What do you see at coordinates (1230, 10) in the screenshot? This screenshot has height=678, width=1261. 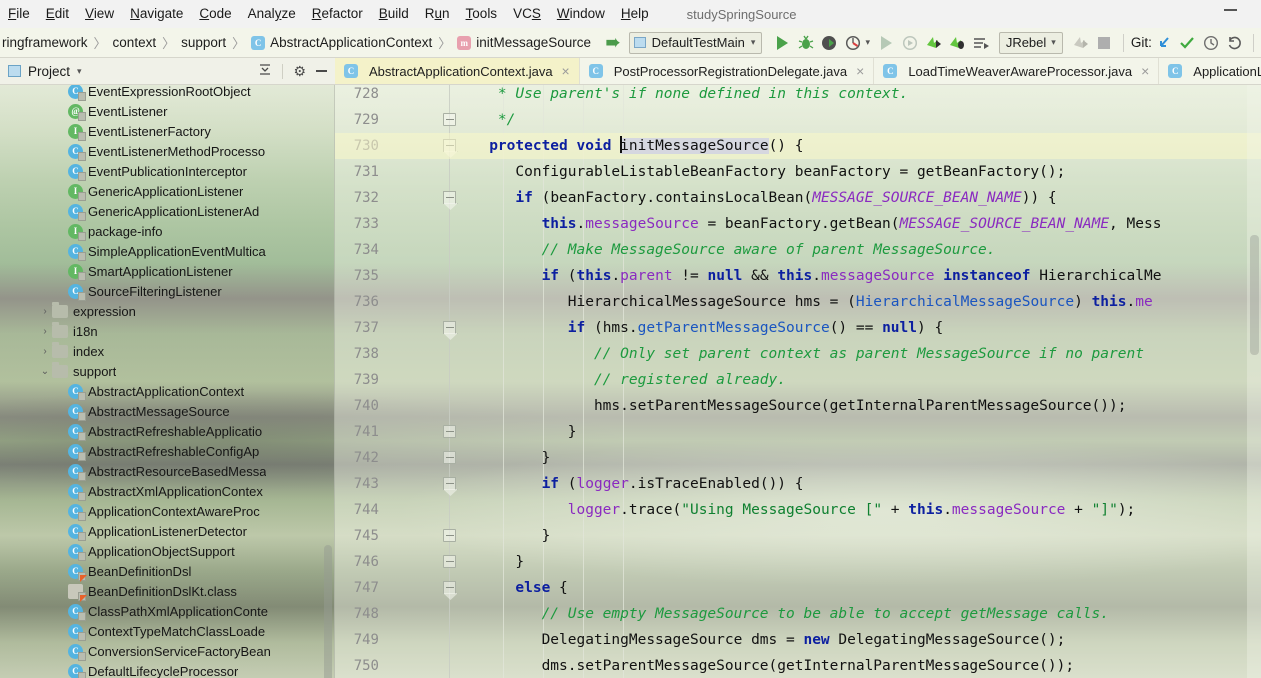 I see `minimize-icon` at bounding box center [1230, 10].